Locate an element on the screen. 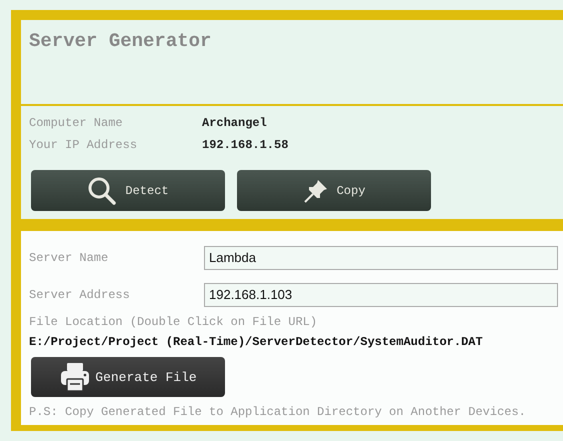 This screenshot has width=563, height=441. info-value: Archangel is located at coordinates (234, 123).